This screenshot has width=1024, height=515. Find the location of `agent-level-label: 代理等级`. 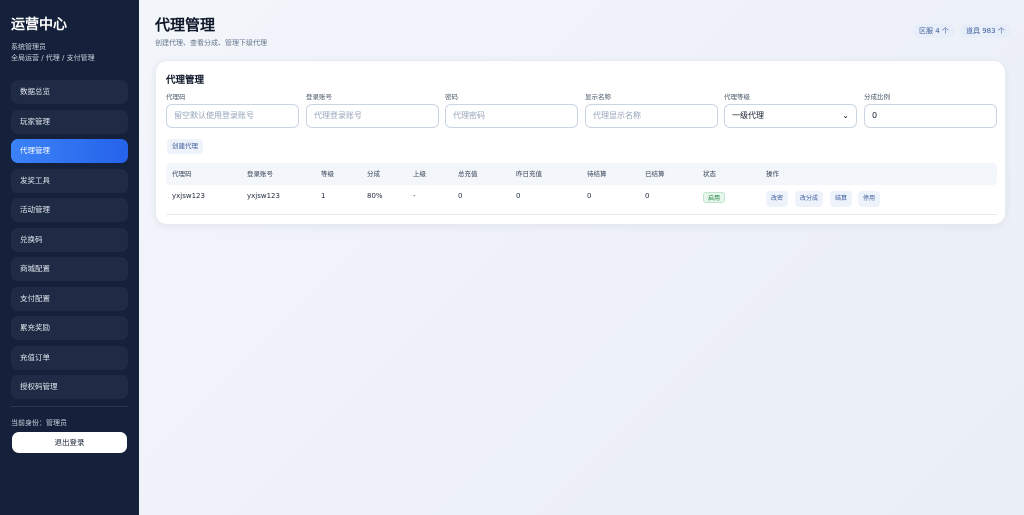

agent-level-label: 代理等级 is located at coordinates (737, 97).